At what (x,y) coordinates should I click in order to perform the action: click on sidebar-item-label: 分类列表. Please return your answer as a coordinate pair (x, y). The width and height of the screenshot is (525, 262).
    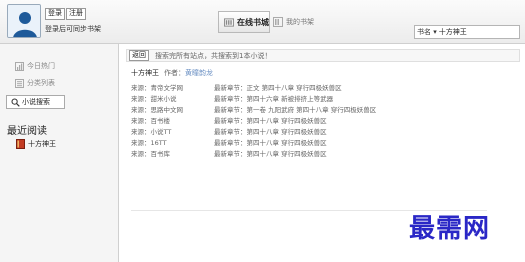
    Looking at the image, I should click on (41, 83).